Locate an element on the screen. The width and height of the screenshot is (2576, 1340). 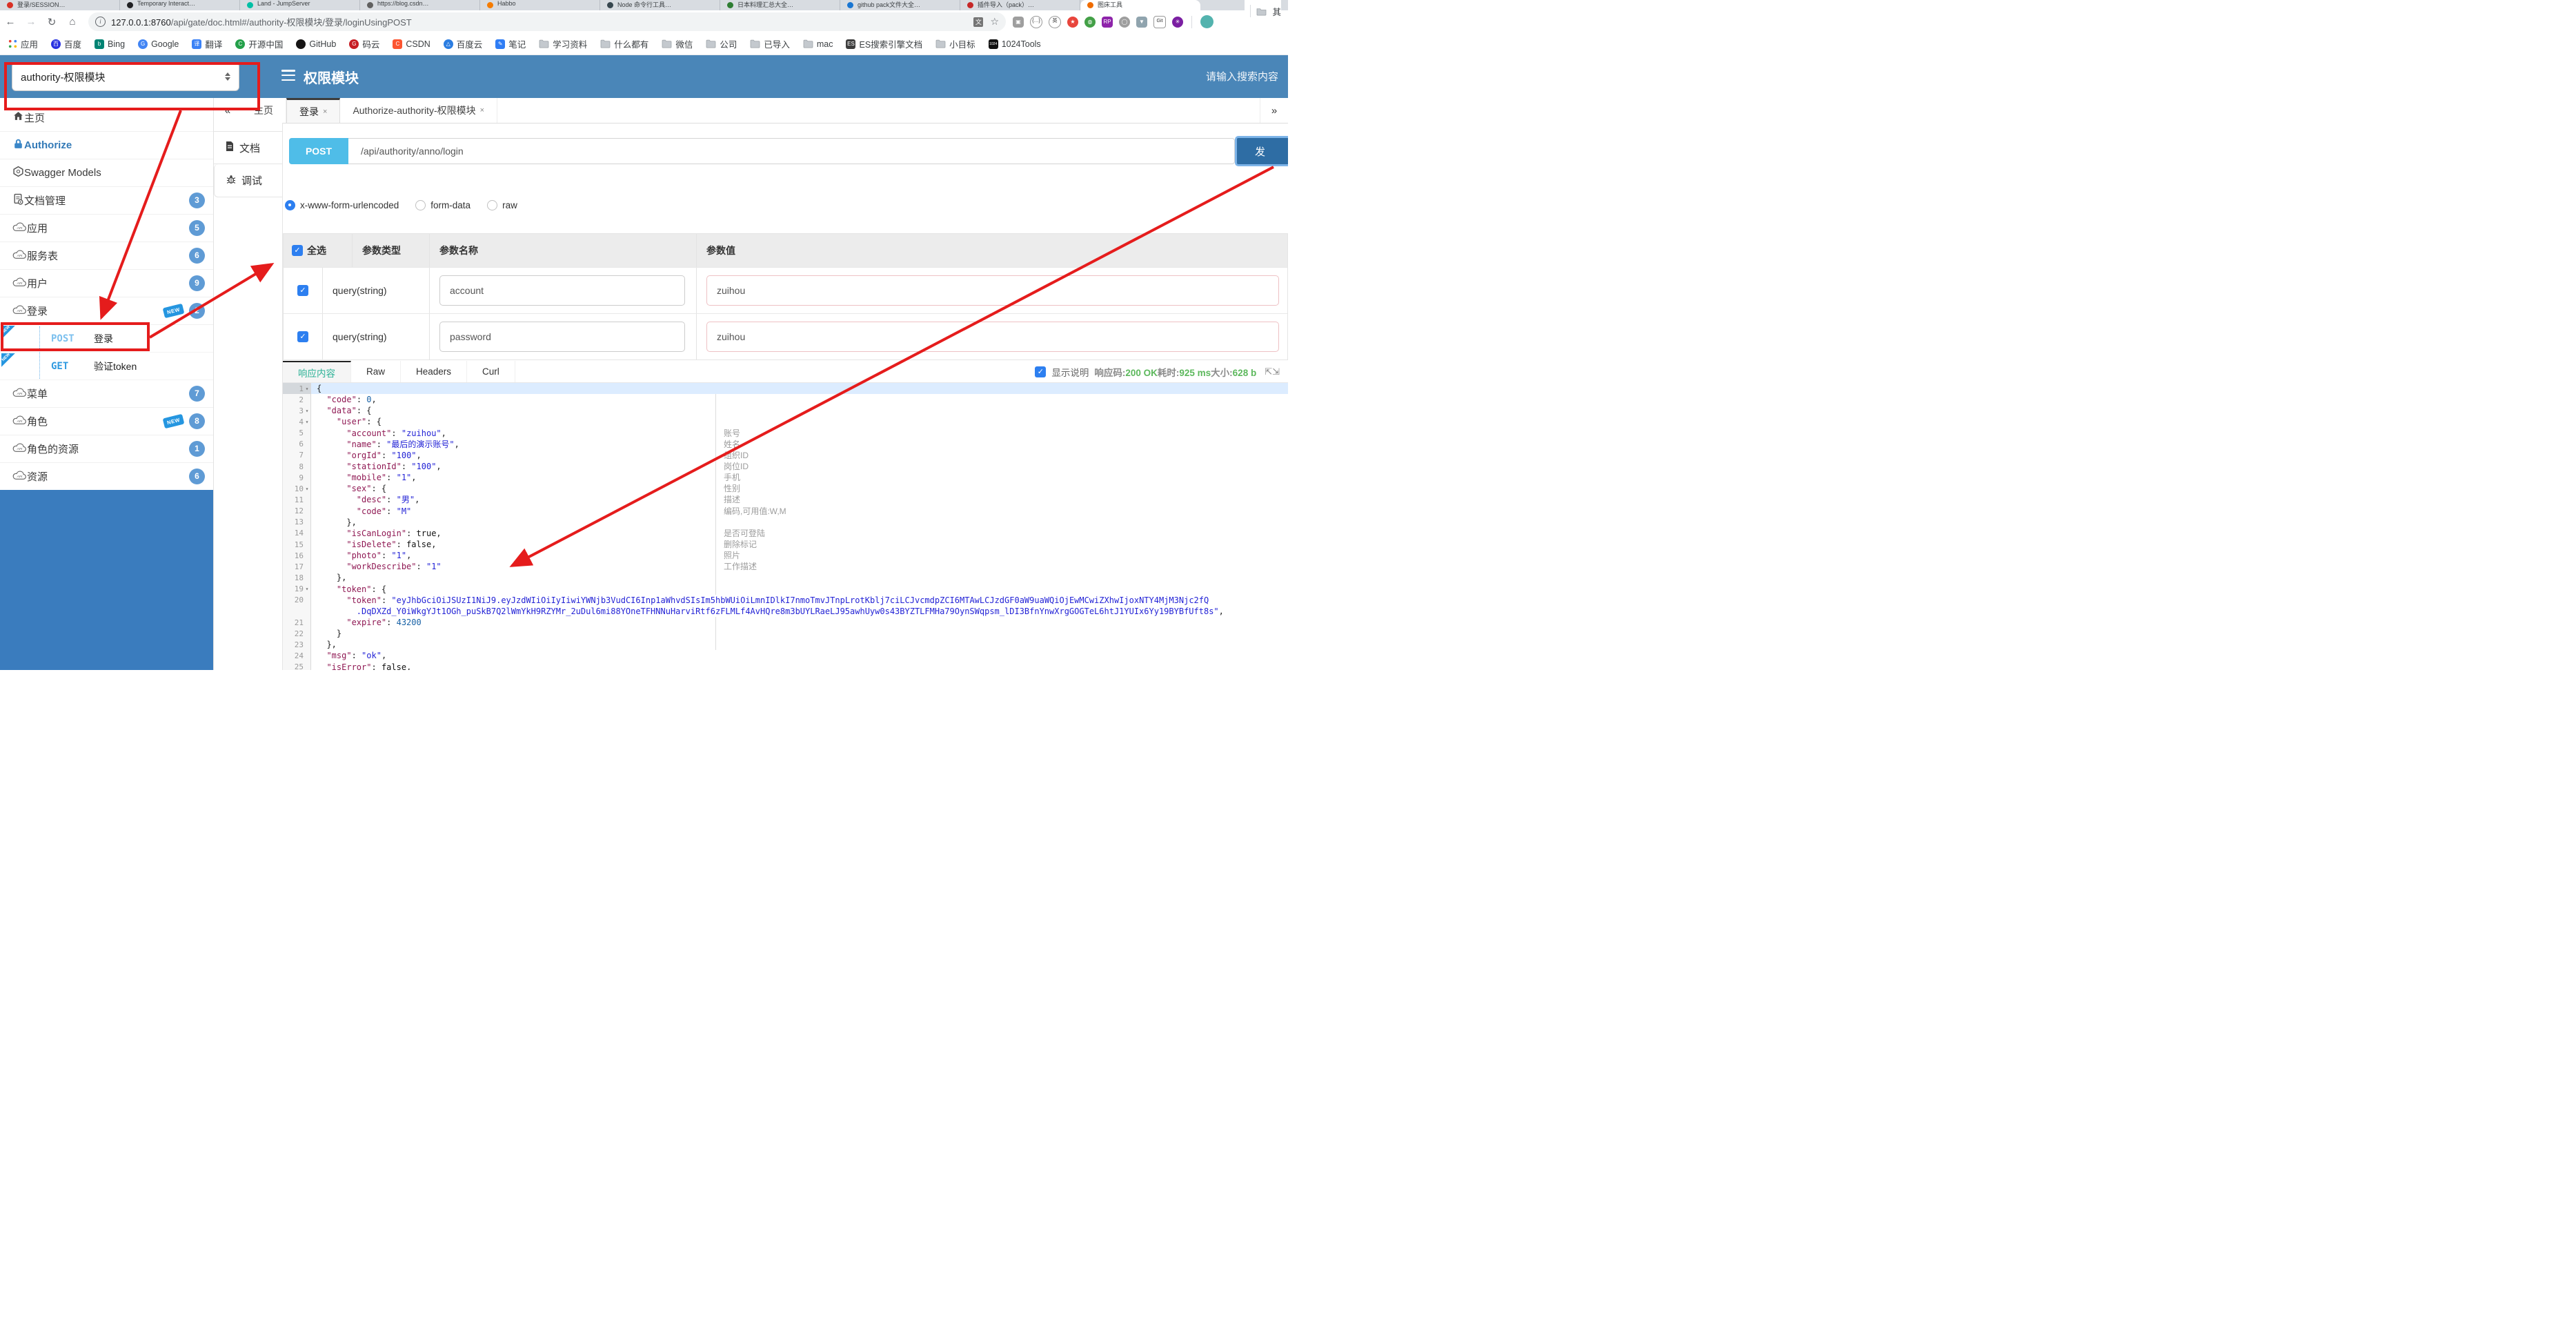
gutter: 11 is located at coordinates (297, 500).